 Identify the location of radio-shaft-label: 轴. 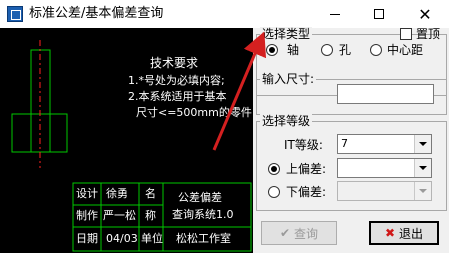
(293, 50).